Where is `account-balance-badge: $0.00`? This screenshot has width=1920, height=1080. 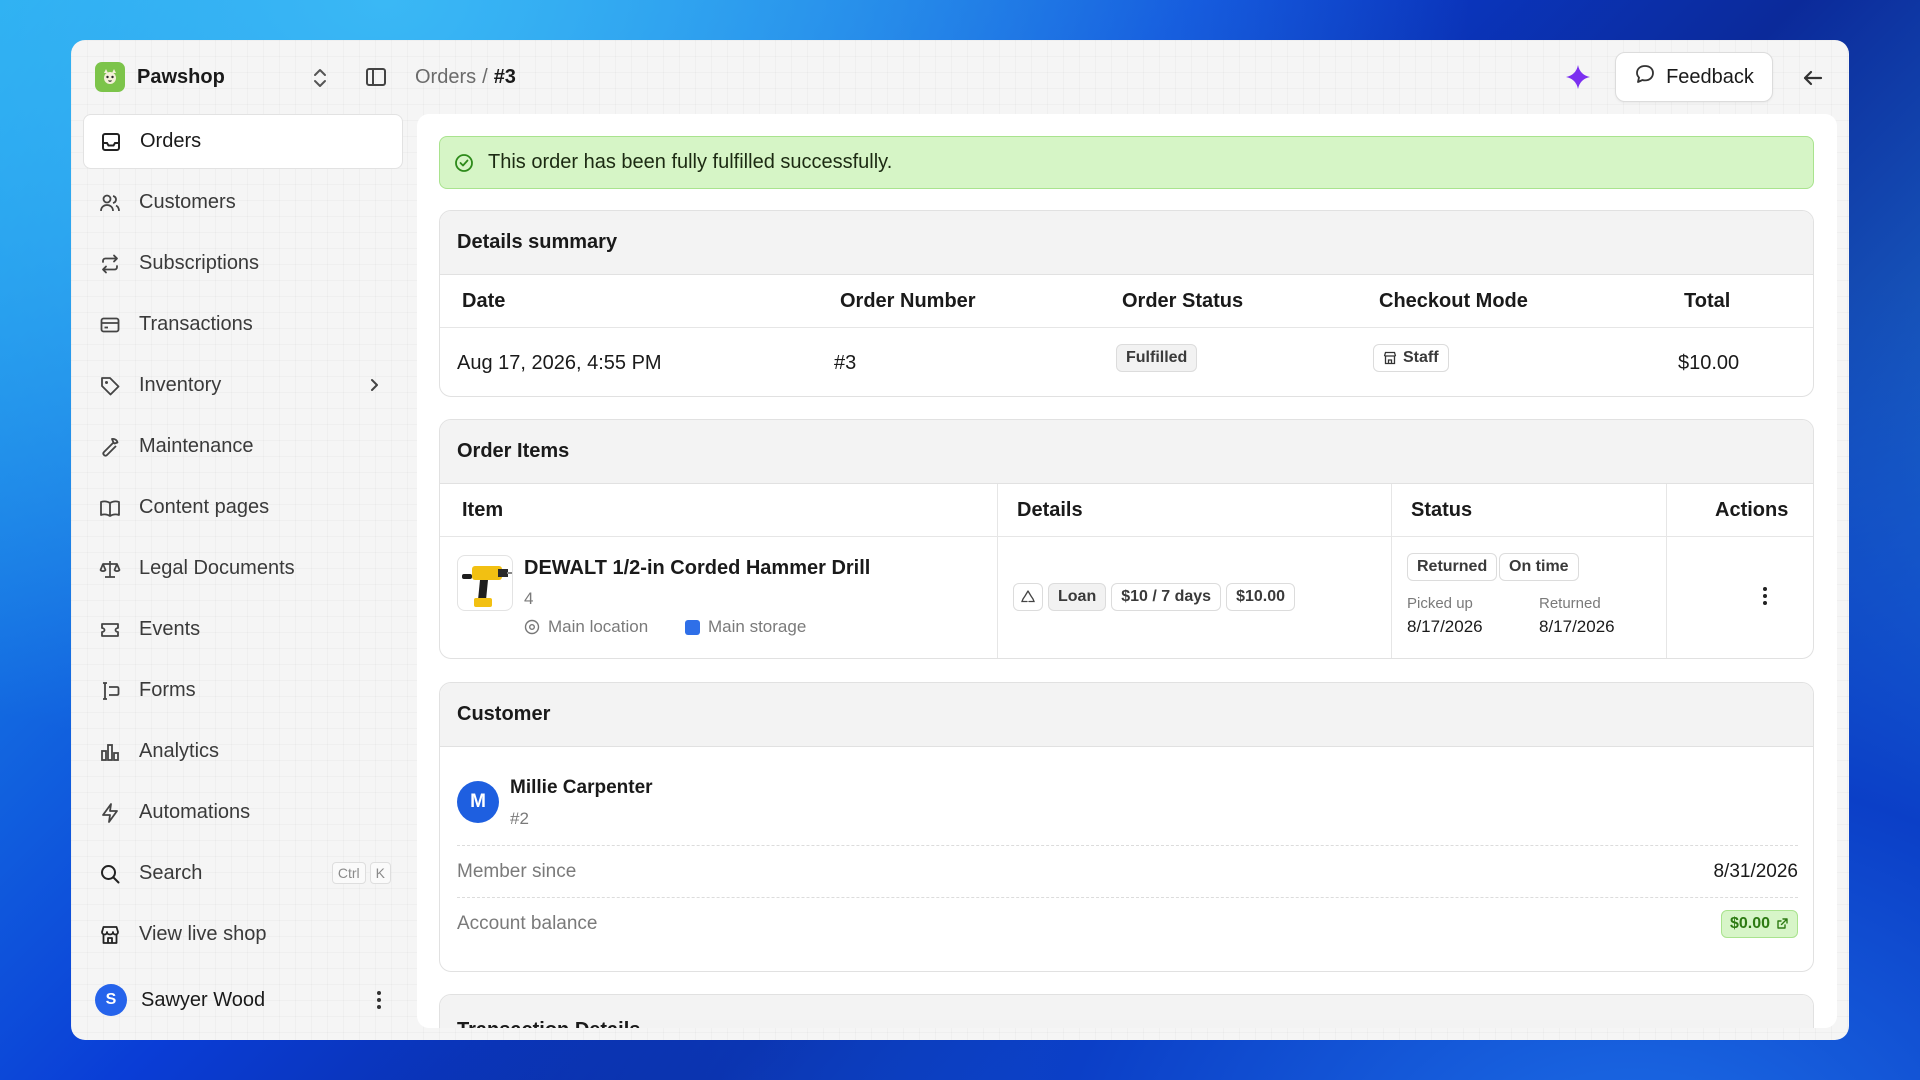 account-balance-badge: $0.00 is located at coordinates (1759, 923).